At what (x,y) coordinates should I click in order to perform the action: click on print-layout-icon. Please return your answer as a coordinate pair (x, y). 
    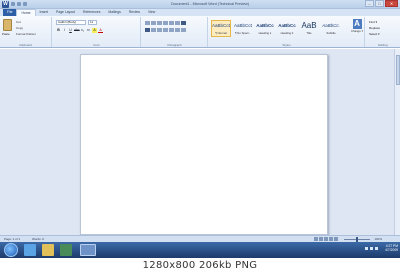
    Looking at the image, I should click on (316, 239).